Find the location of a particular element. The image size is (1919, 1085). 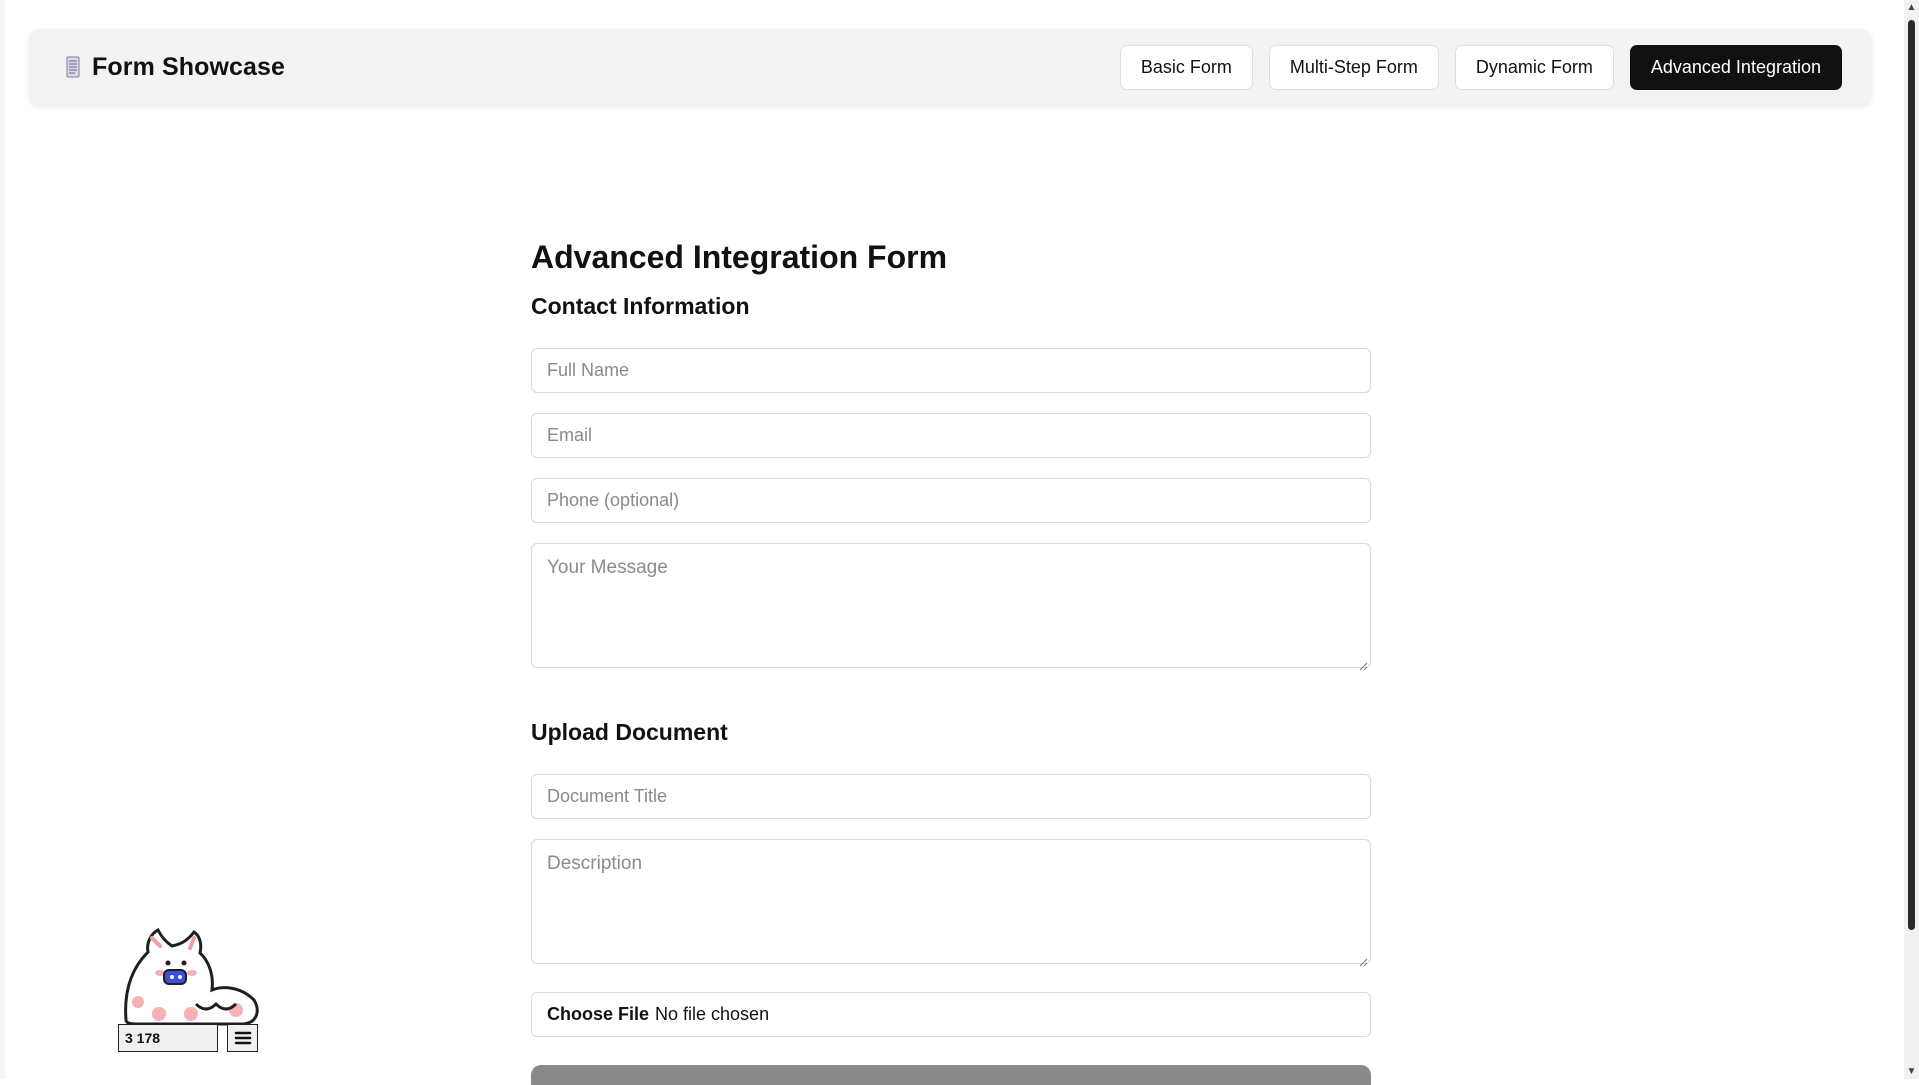

document-title-input: Document Title is located at coordinates (951, 796).